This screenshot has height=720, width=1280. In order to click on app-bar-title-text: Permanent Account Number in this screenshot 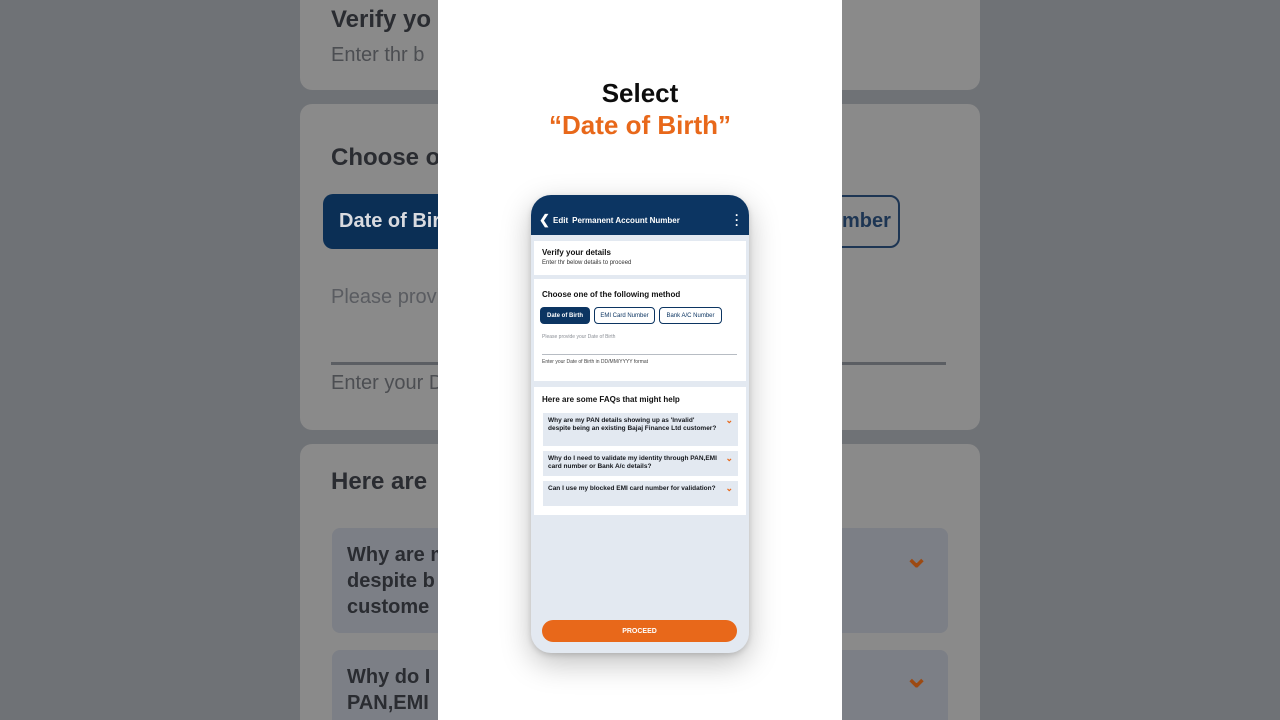, I will do `click(626, 220)`.